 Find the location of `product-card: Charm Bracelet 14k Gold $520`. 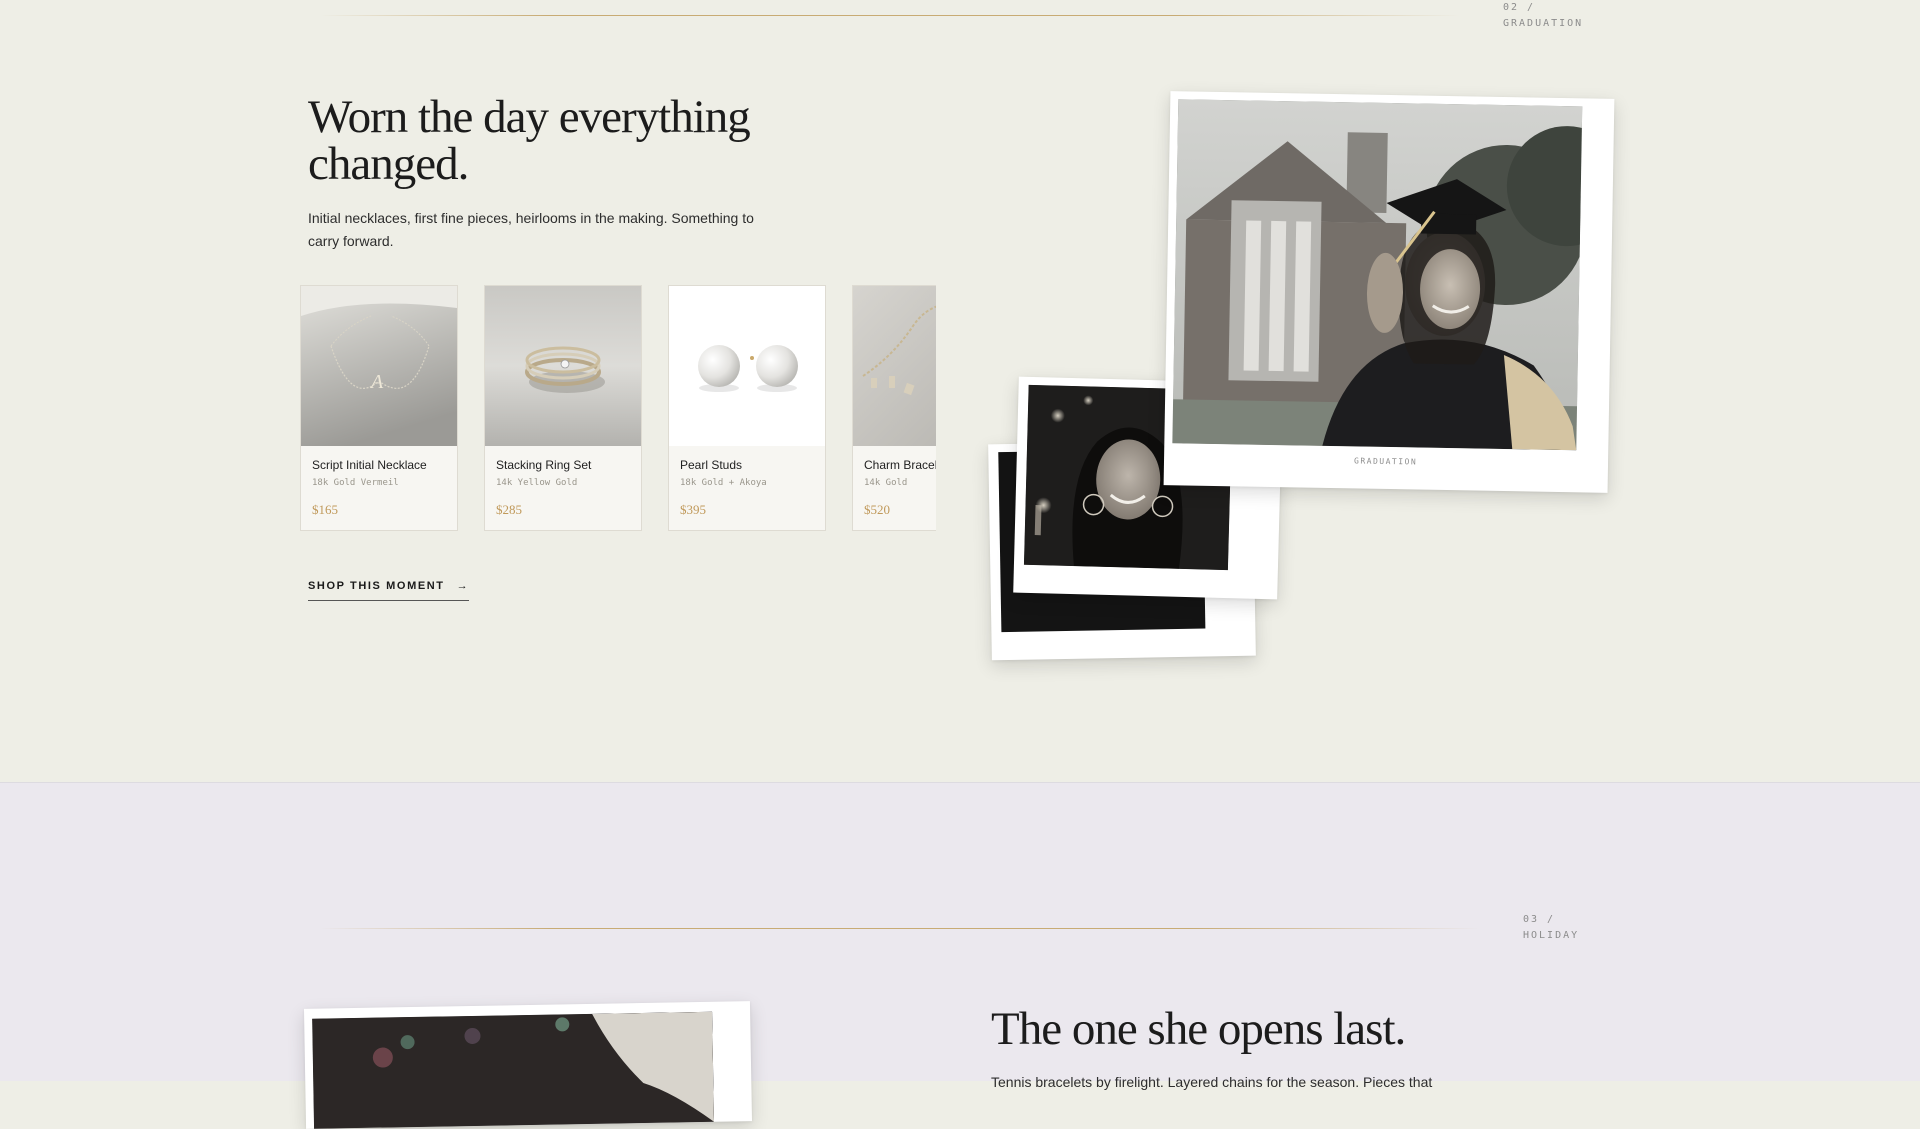

product-card: Charm Bracelet 14k Gold $520 is located at coordinates (894, 408).